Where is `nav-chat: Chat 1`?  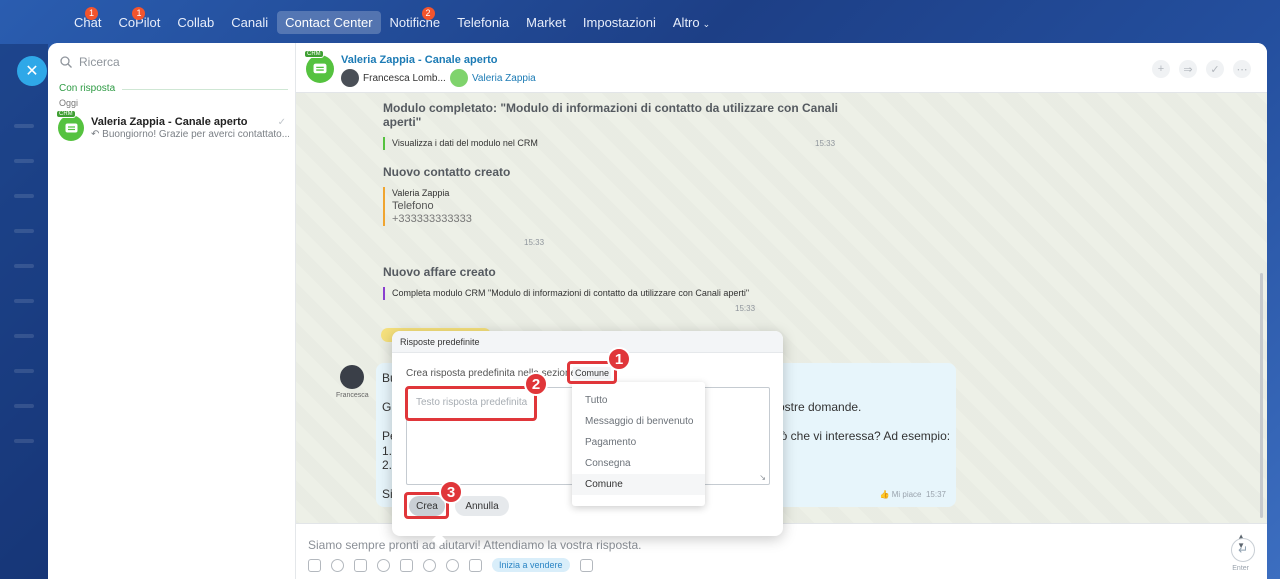 nav-chat: Chat 1 is located at coordinates (87, 20).